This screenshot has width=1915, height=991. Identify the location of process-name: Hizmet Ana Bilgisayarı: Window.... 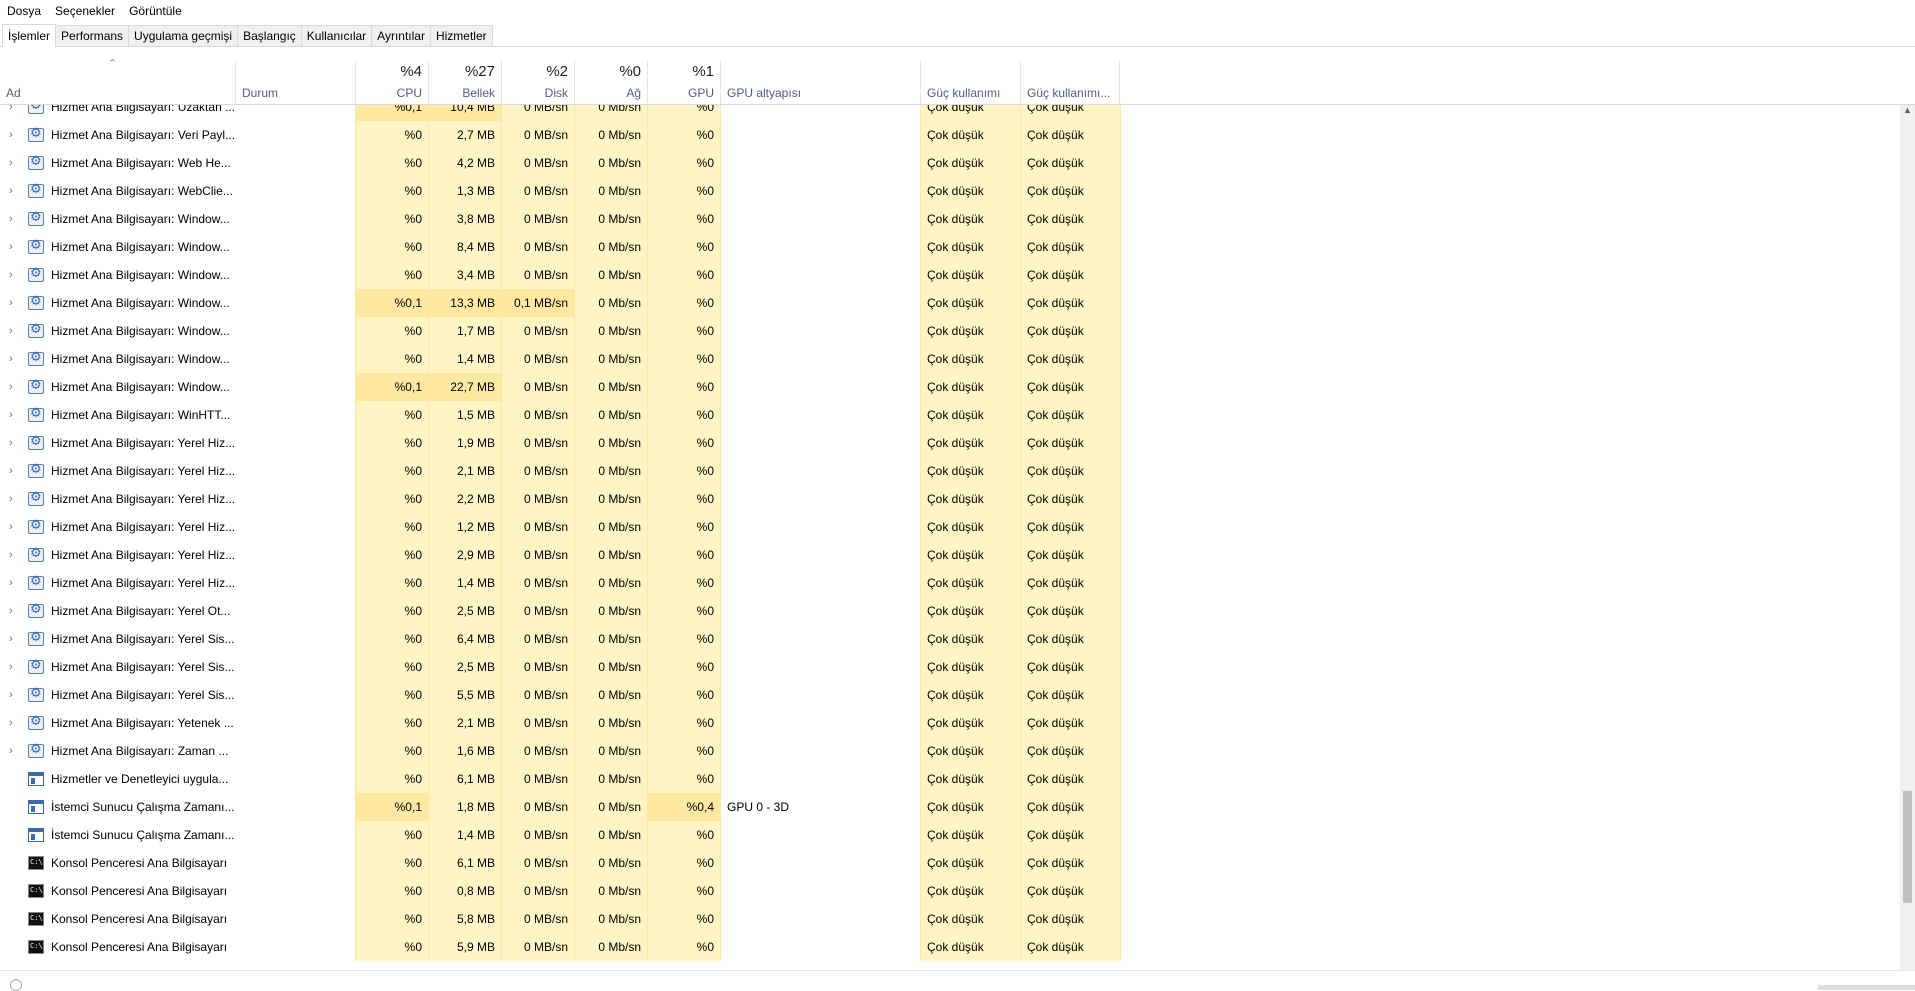
(140, 387).